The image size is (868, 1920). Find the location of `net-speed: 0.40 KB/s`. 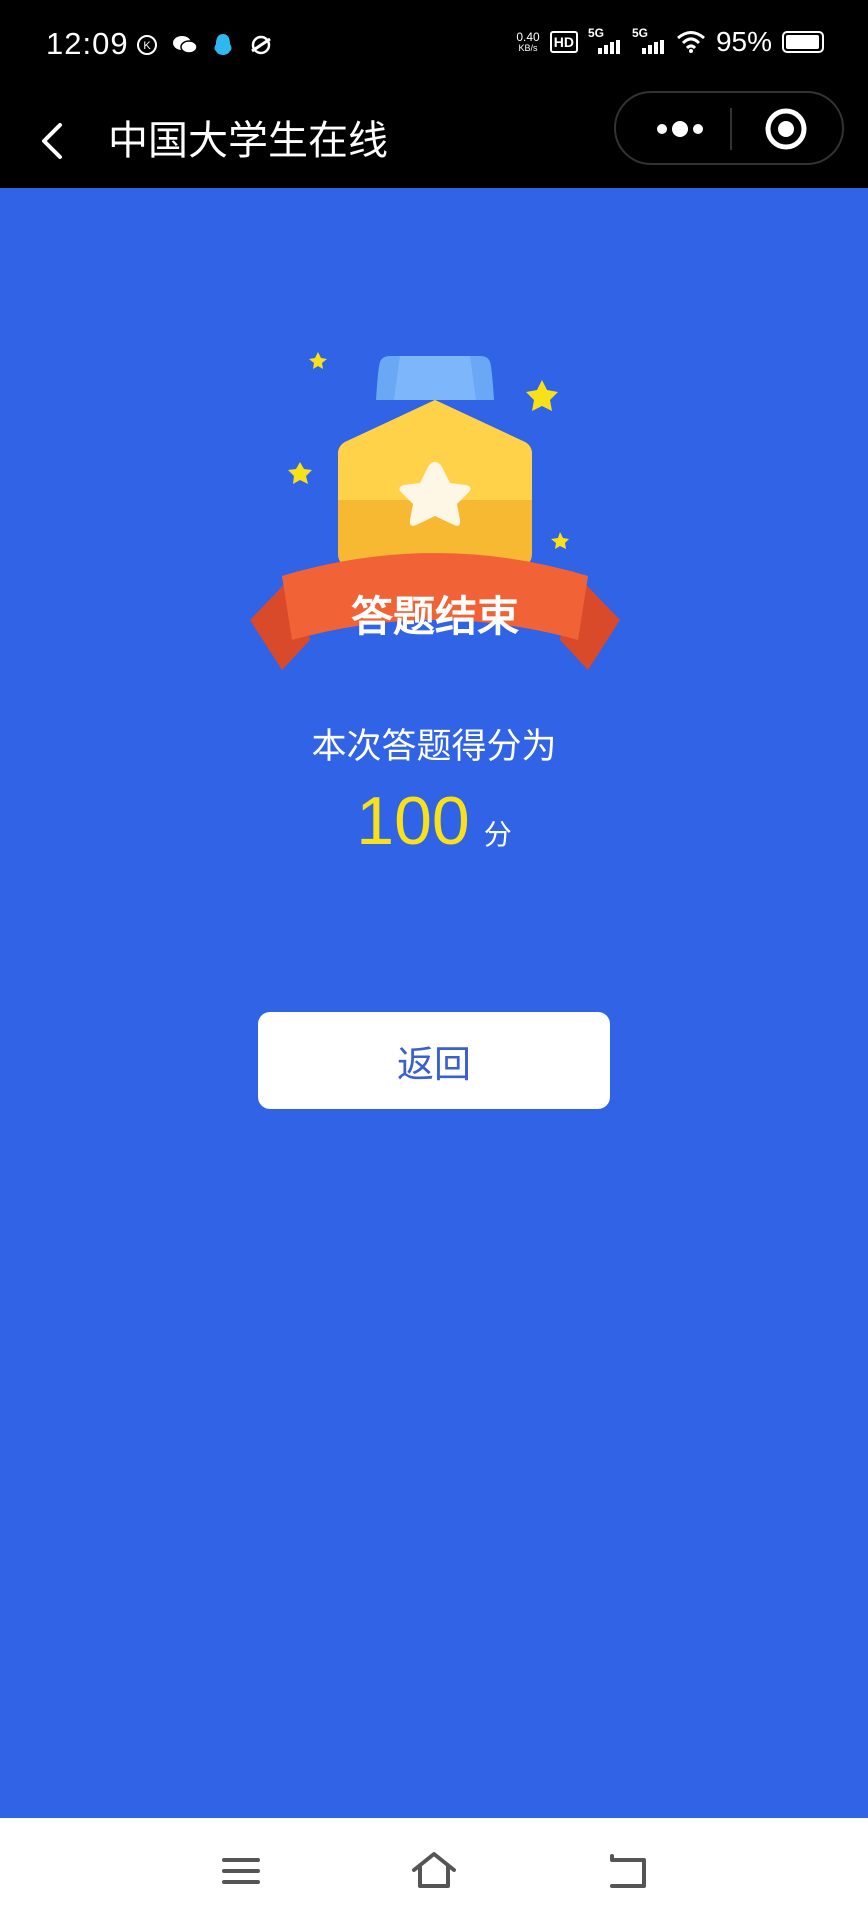

net-speed: 0.40 KB/s is located at coordinates (527, 42).